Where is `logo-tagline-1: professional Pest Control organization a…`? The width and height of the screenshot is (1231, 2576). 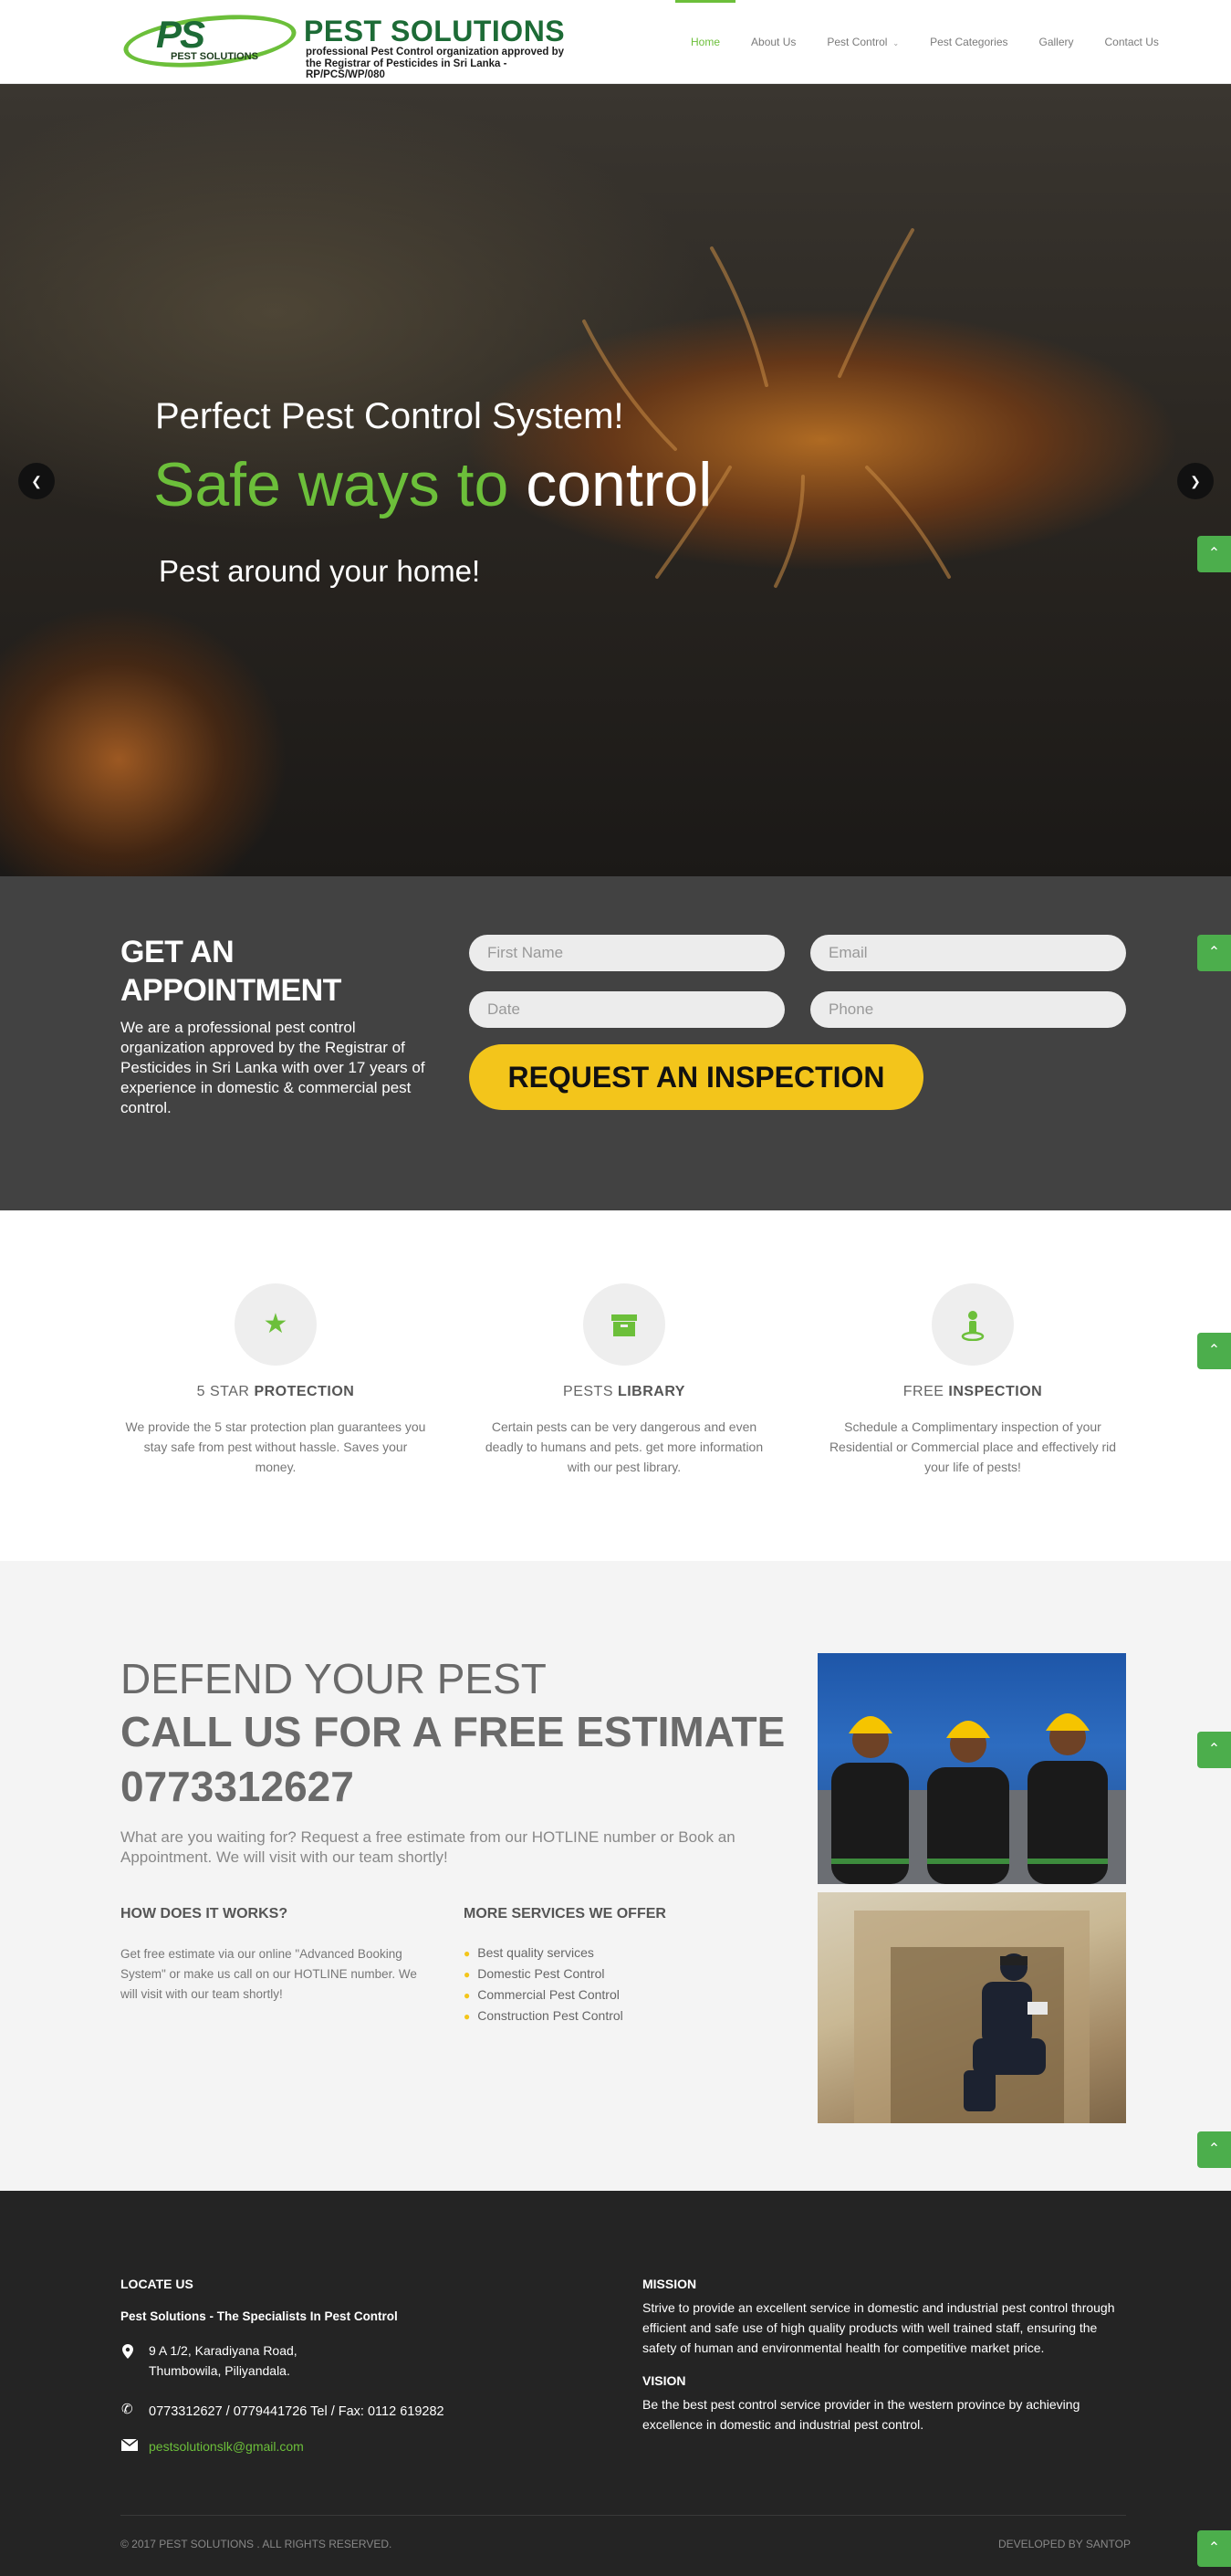
logo-tagline-1: professional Pest Control organization a… is located at coordinates (435, 53).